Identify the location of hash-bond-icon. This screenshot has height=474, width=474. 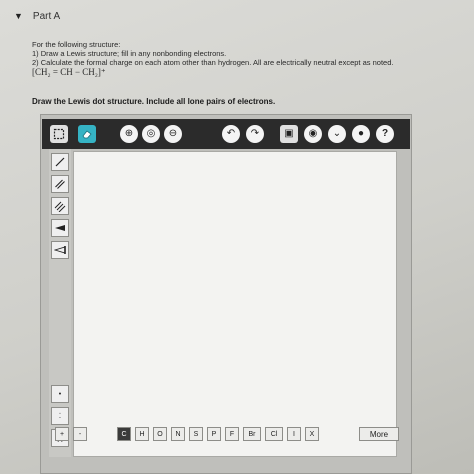
(60, 250).